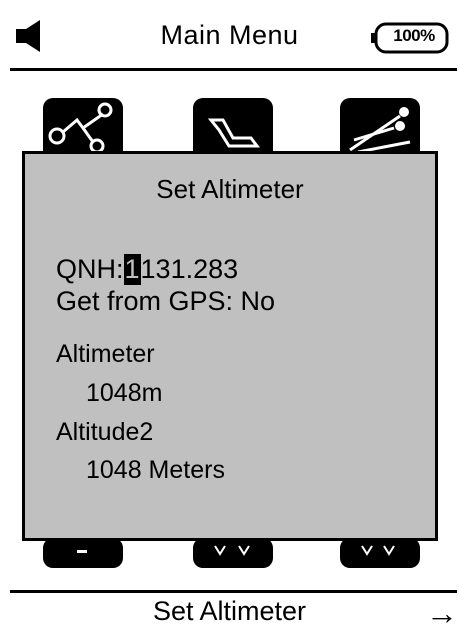  I want to click on header: Main Menu 100%, so click(229, 35).